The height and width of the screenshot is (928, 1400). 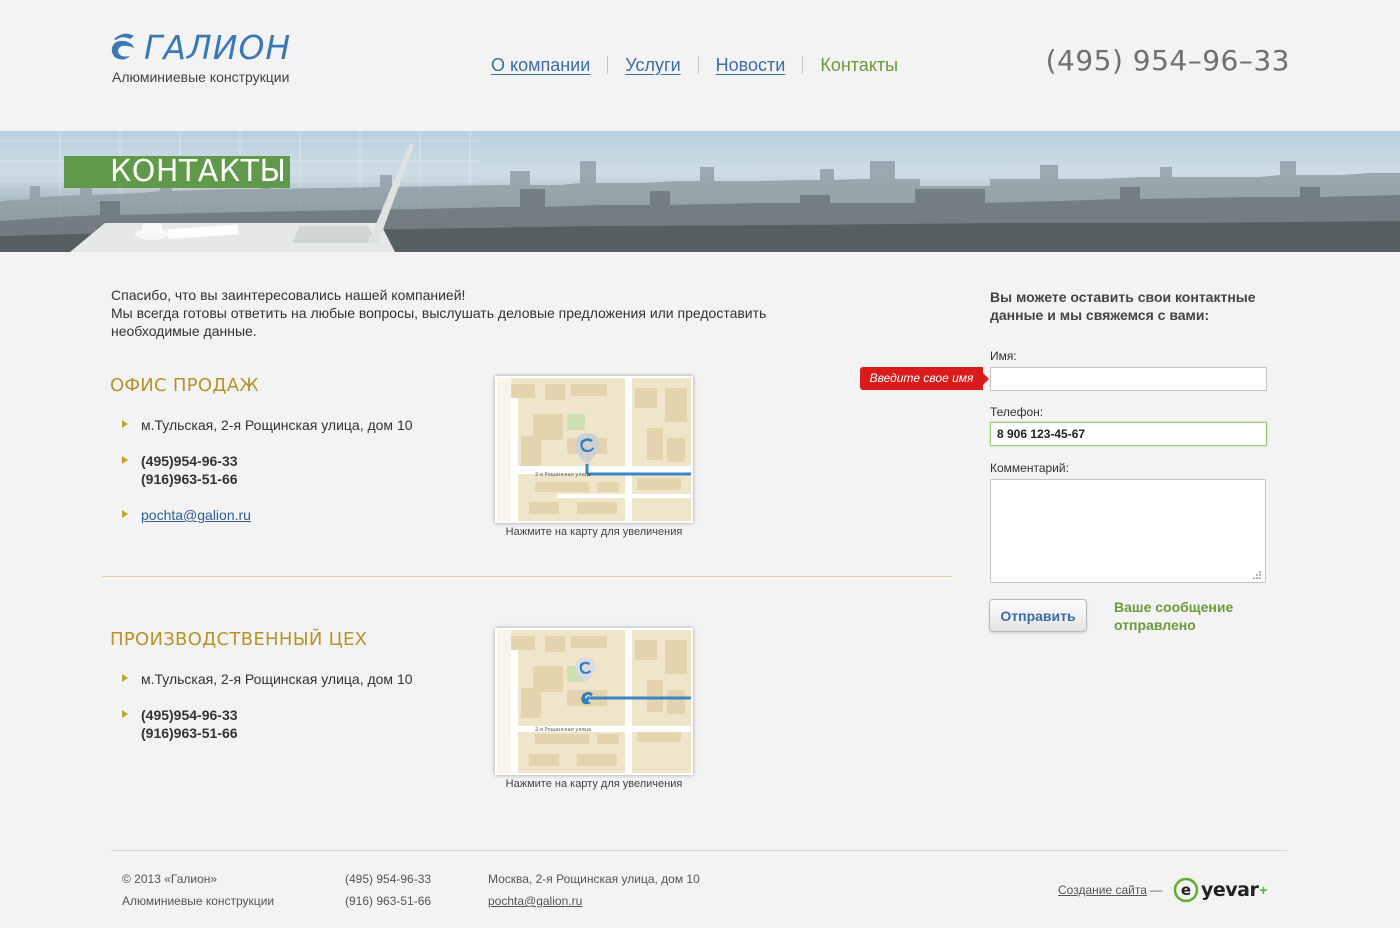 I want to click on plus-icon: +, so click(x=1263, y=890).